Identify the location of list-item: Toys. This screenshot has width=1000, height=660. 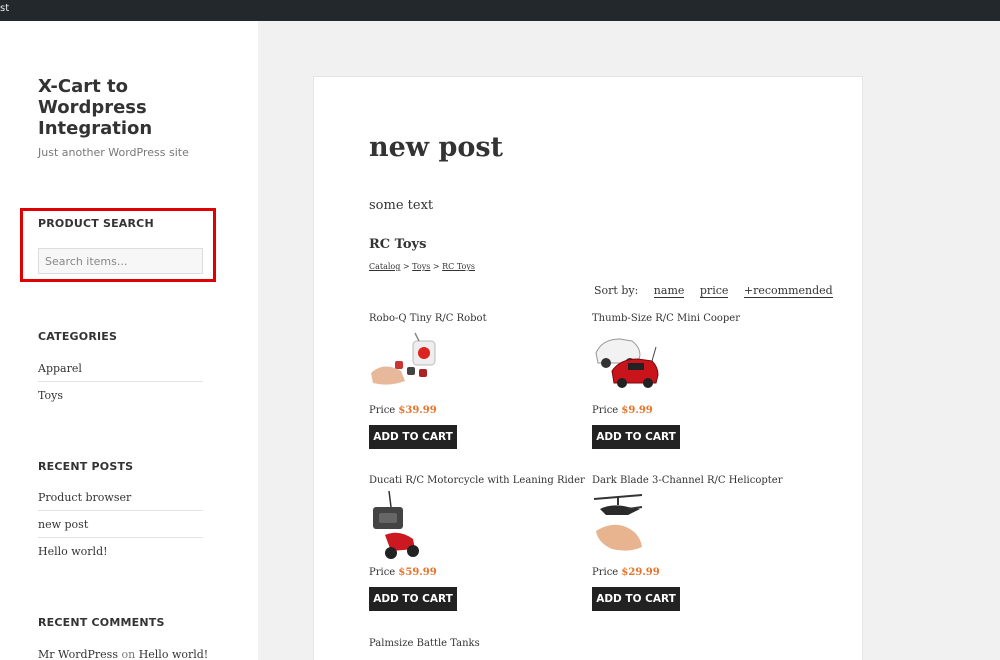
(120, 395).